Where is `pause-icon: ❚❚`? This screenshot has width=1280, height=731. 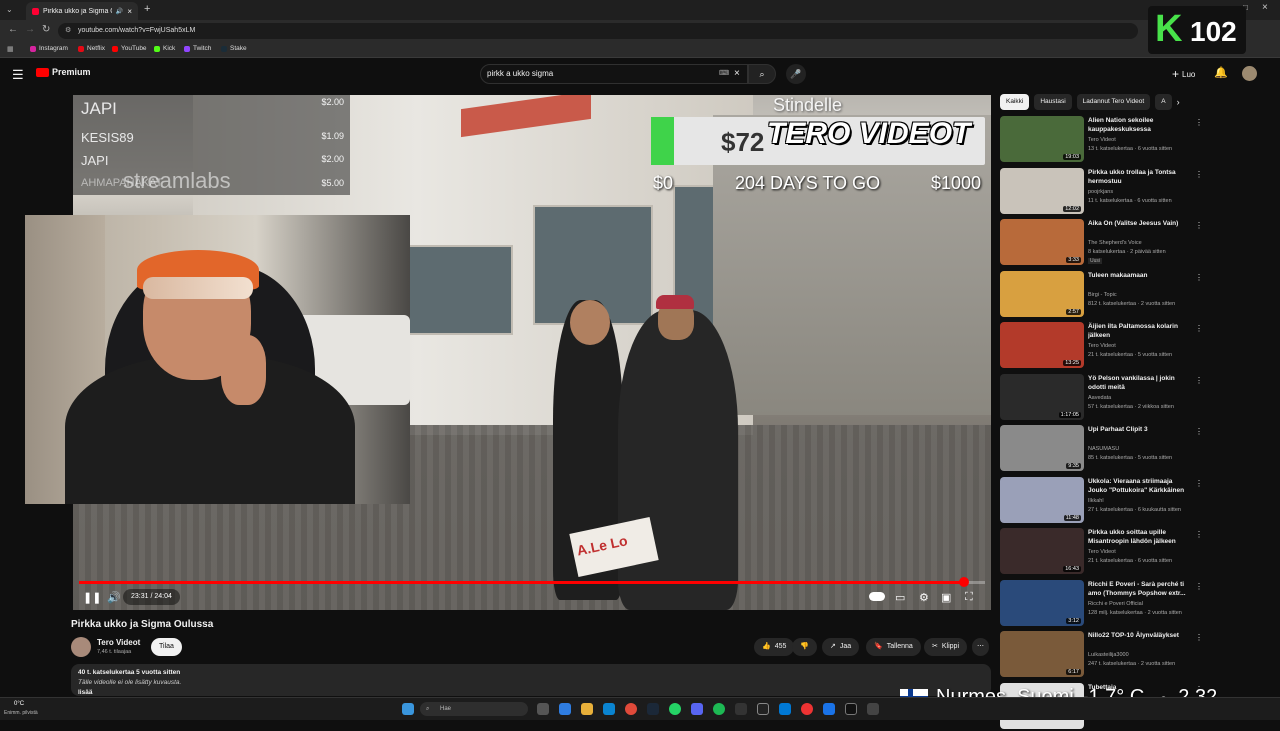
pause-icon: ❚❚ is located at coordinates (92, 597).